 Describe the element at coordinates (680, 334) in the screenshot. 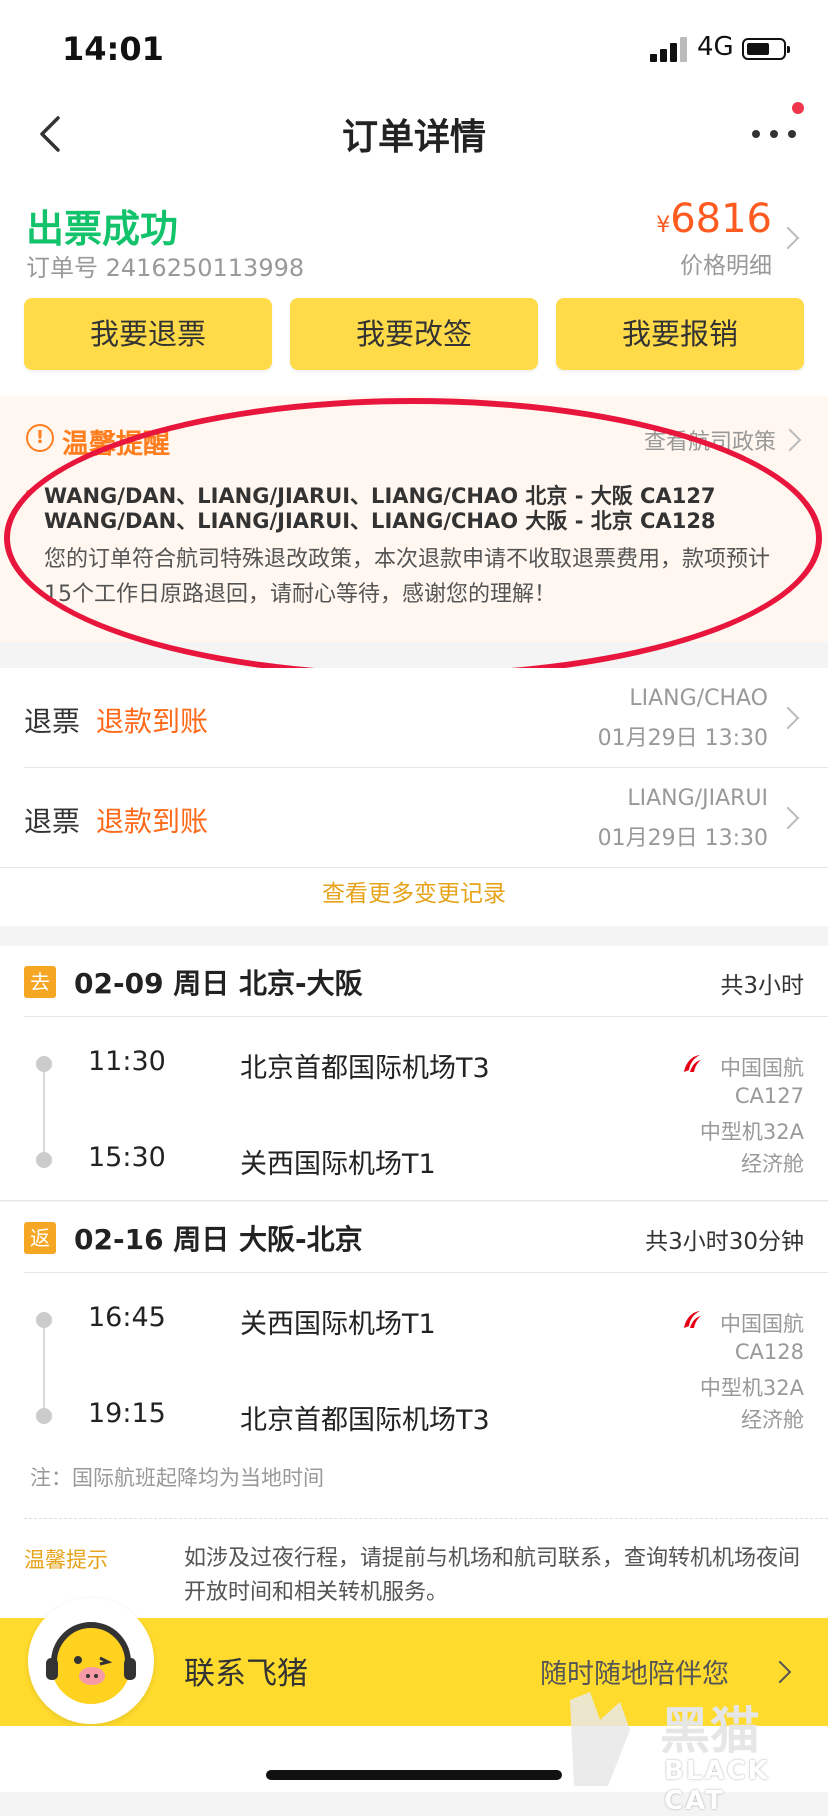

I see `reimburse-button: 我要报销` at that location.